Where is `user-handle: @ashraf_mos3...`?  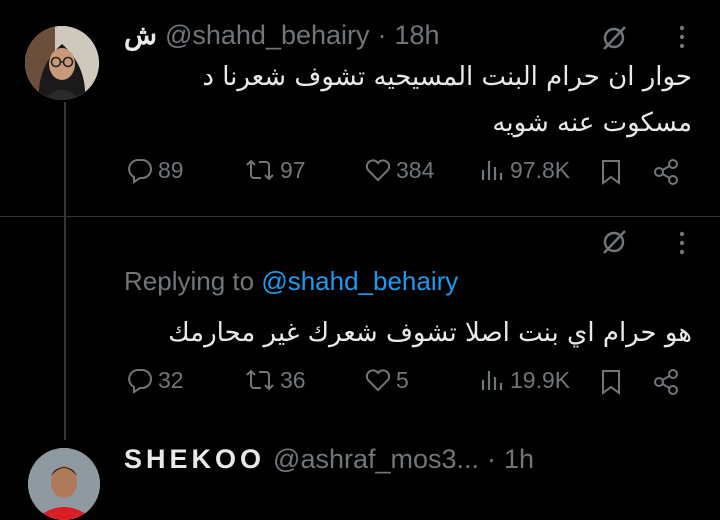
user-handle: @ashraf_mos3... is located at coordinates (376, 459).